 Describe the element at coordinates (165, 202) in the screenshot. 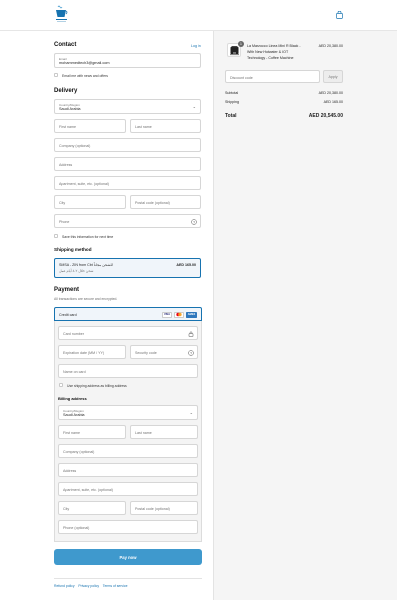

I see `postal-code-field: Postal code (optional)` at that location.